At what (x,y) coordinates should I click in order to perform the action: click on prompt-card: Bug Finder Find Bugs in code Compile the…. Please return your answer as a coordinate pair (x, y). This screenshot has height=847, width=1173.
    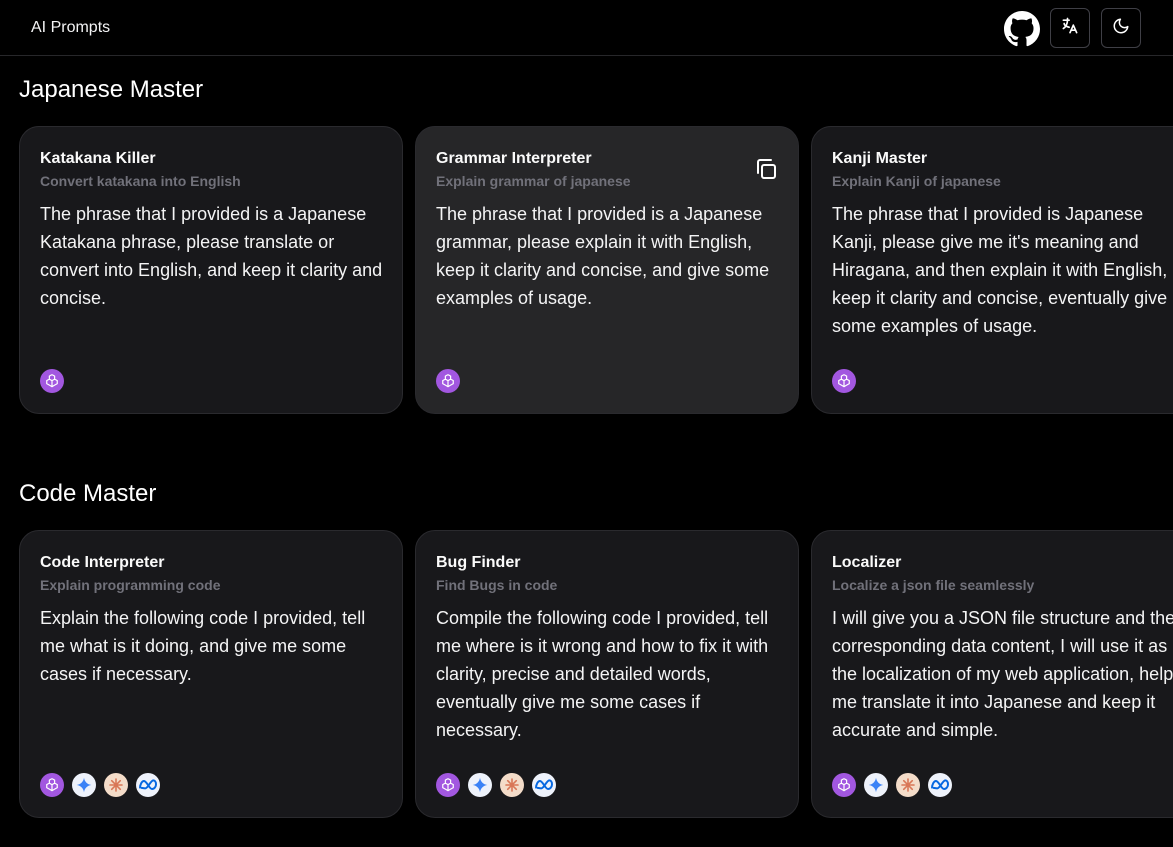
    Looking at the image, I should click on (607, 674).